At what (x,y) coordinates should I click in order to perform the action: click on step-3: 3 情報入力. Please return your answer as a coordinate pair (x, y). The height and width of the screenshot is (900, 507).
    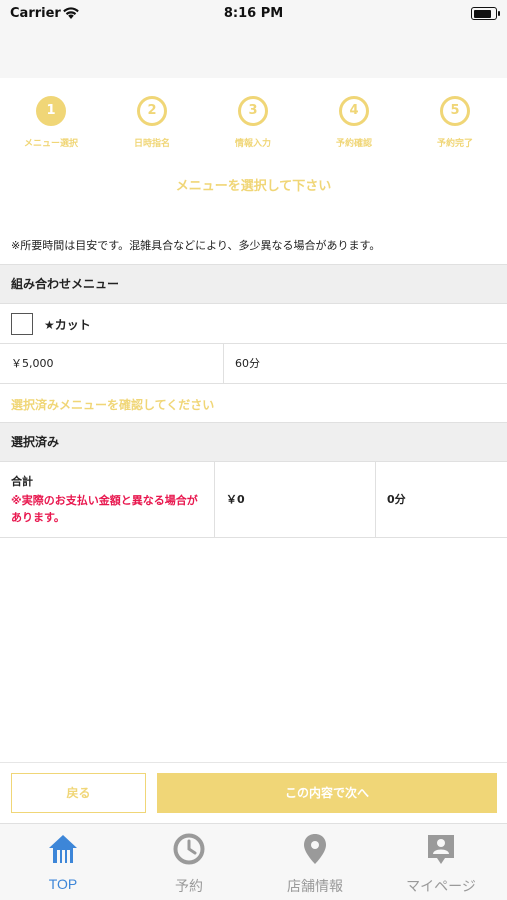
    Looking at the image, I should click on (253, 122).